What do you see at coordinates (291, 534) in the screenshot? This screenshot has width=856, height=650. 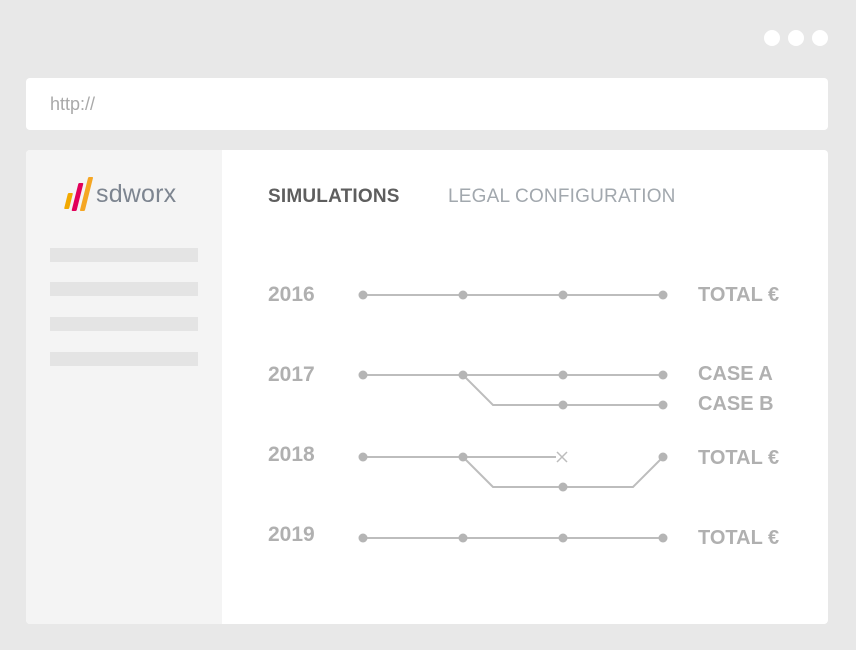 I see `year-label-2019: 2019` at bounding box center [291, 534].